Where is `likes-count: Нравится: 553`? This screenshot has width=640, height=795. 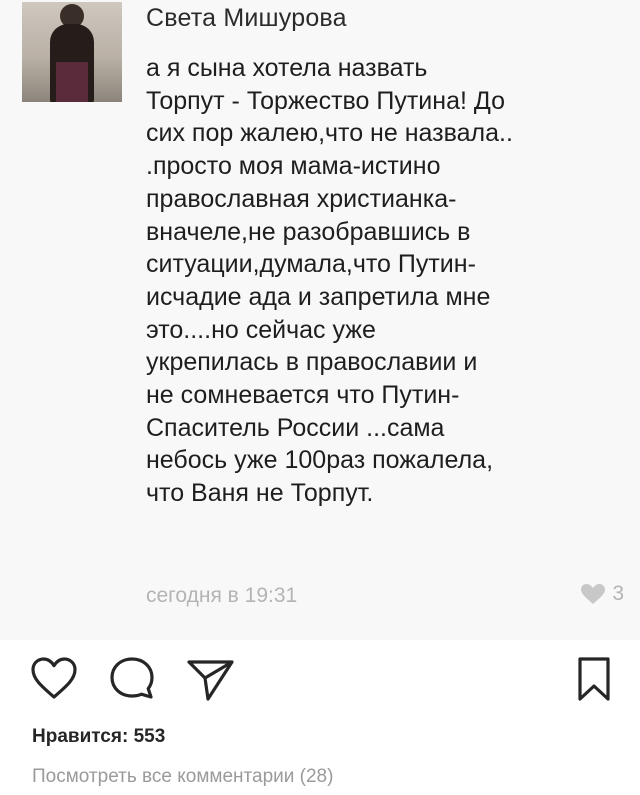
likes-count: Нравится: 553 is located at coordinates (98, 737).